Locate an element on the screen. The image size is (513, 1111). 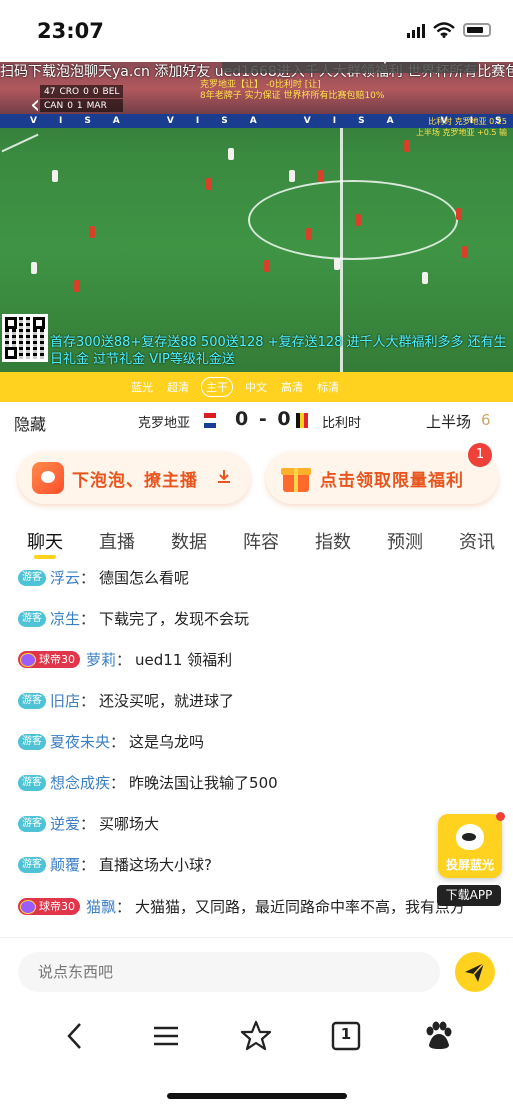
dog-mascot-icon is located at coordinates (470, 837).